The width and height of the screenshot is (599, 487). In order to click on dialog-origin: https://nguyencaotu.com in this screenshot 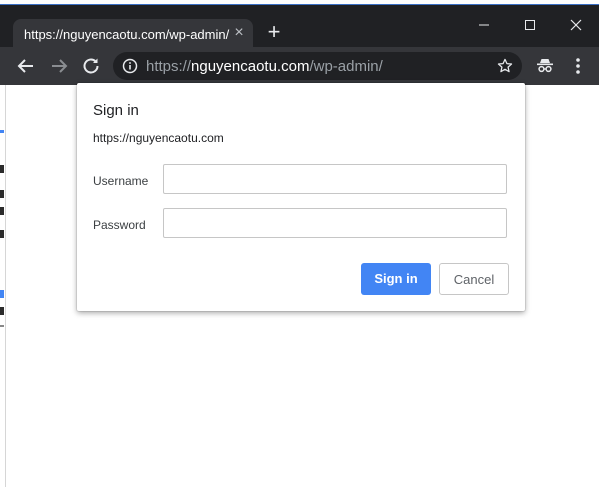, I will do `click(158, 138)`.